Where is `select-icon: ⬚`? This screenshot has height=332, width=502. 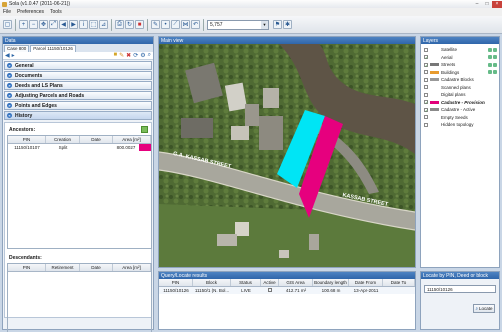 select-icon: ⬚ is located at coordinates (93, 24).